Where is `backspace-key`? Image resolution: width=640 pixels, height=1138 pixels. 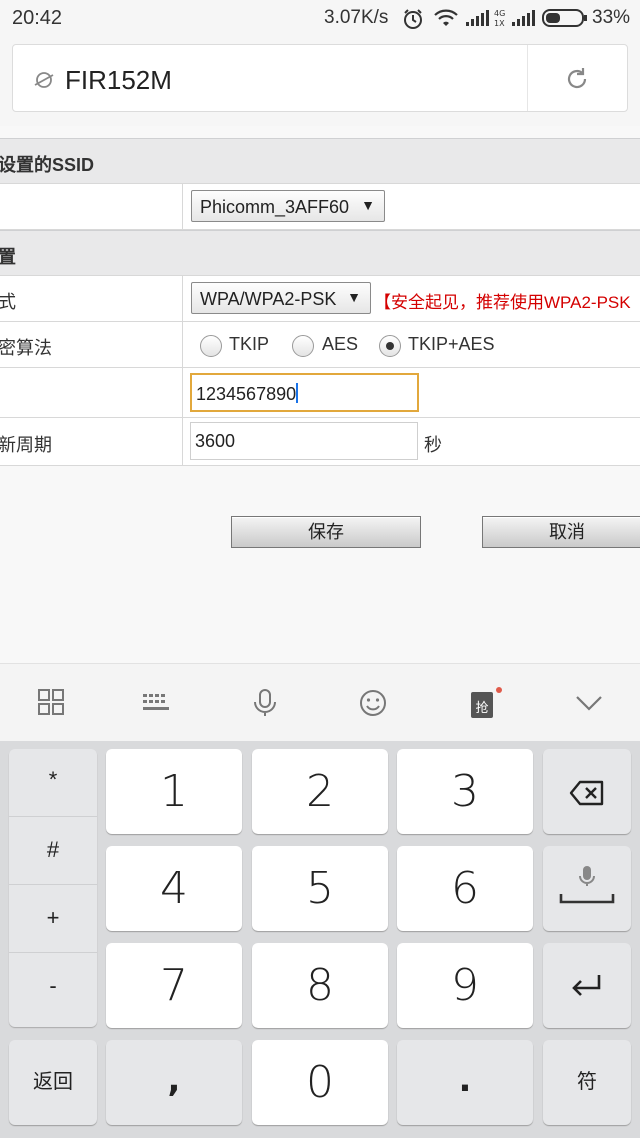
backspace-key is located at coordinates (587, 791).